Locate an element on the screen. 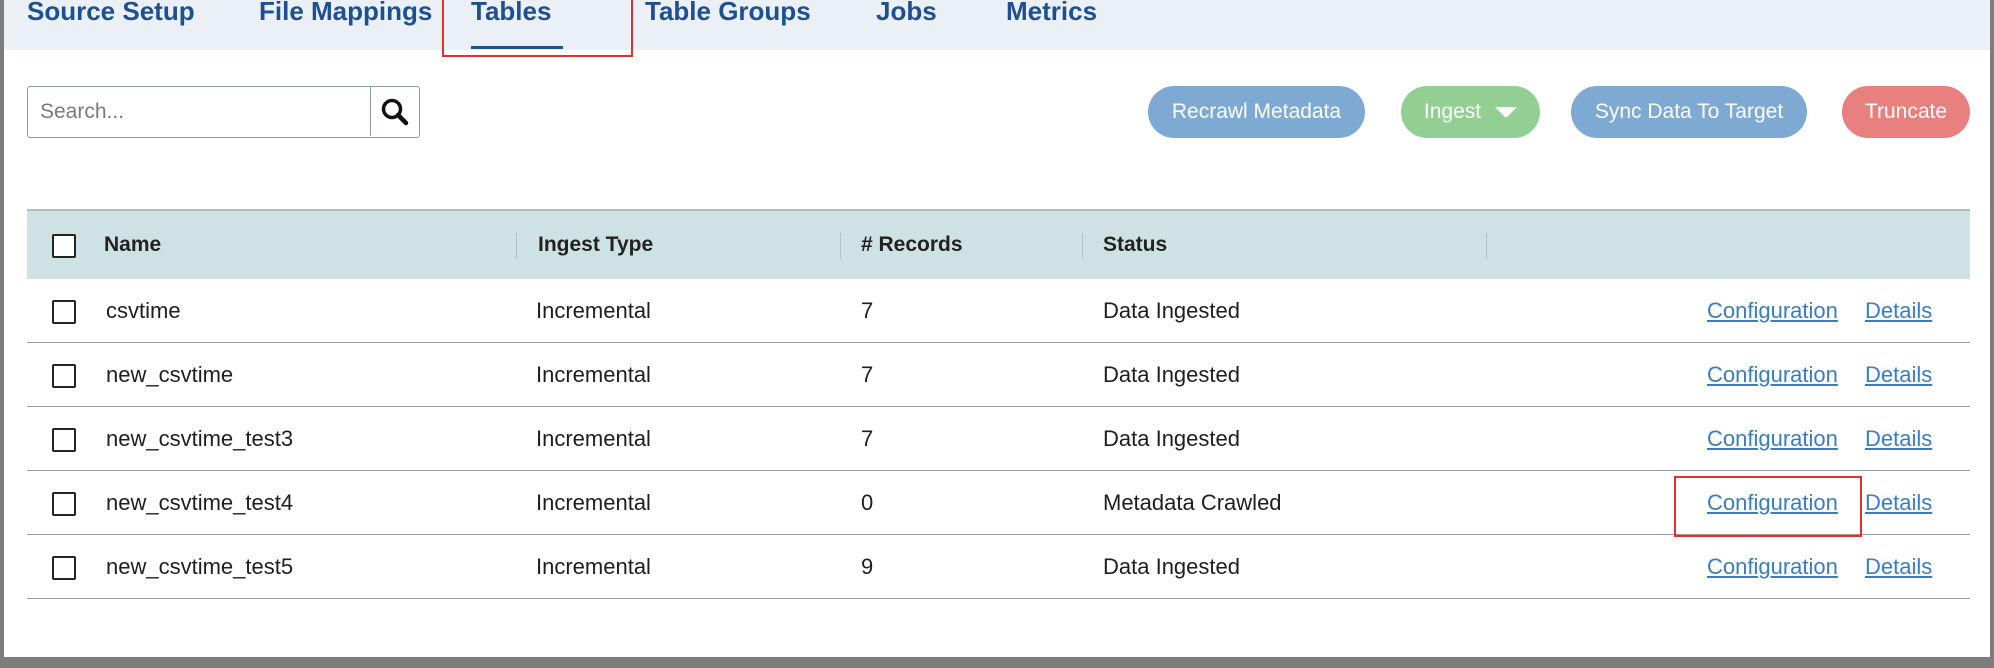  cell-name: csvtime is located at coordinates (143, 310).